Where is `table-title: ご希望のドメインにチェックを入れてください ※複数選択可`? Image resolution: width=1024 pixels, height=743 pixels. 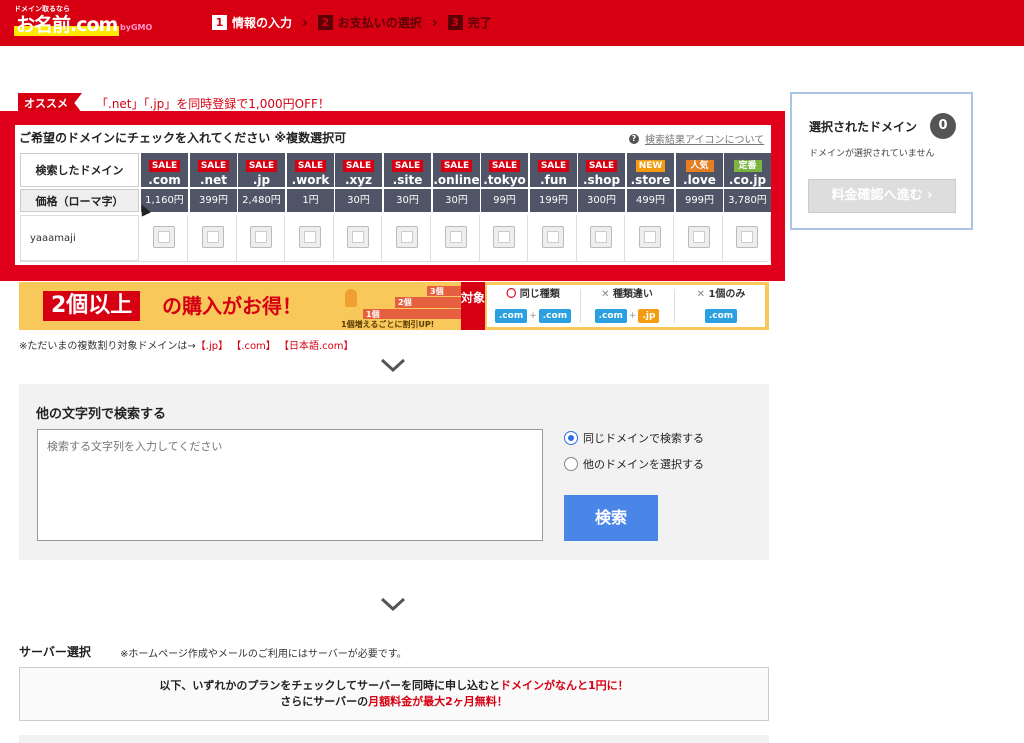
table-title: ご希望のドメインにチェックを入れてください ※複数選択可 is located at coordinates (183, 138).